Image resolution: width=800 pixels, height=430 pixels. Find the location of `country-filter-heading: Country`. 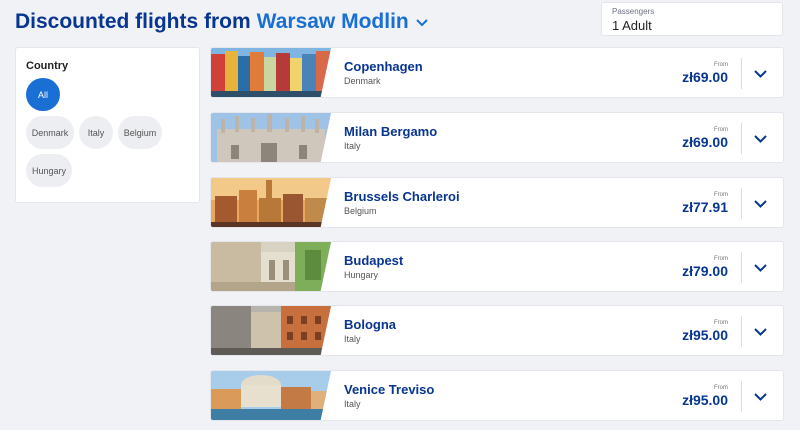

country-filter-heading: Country is located at coordinates (47, 66).